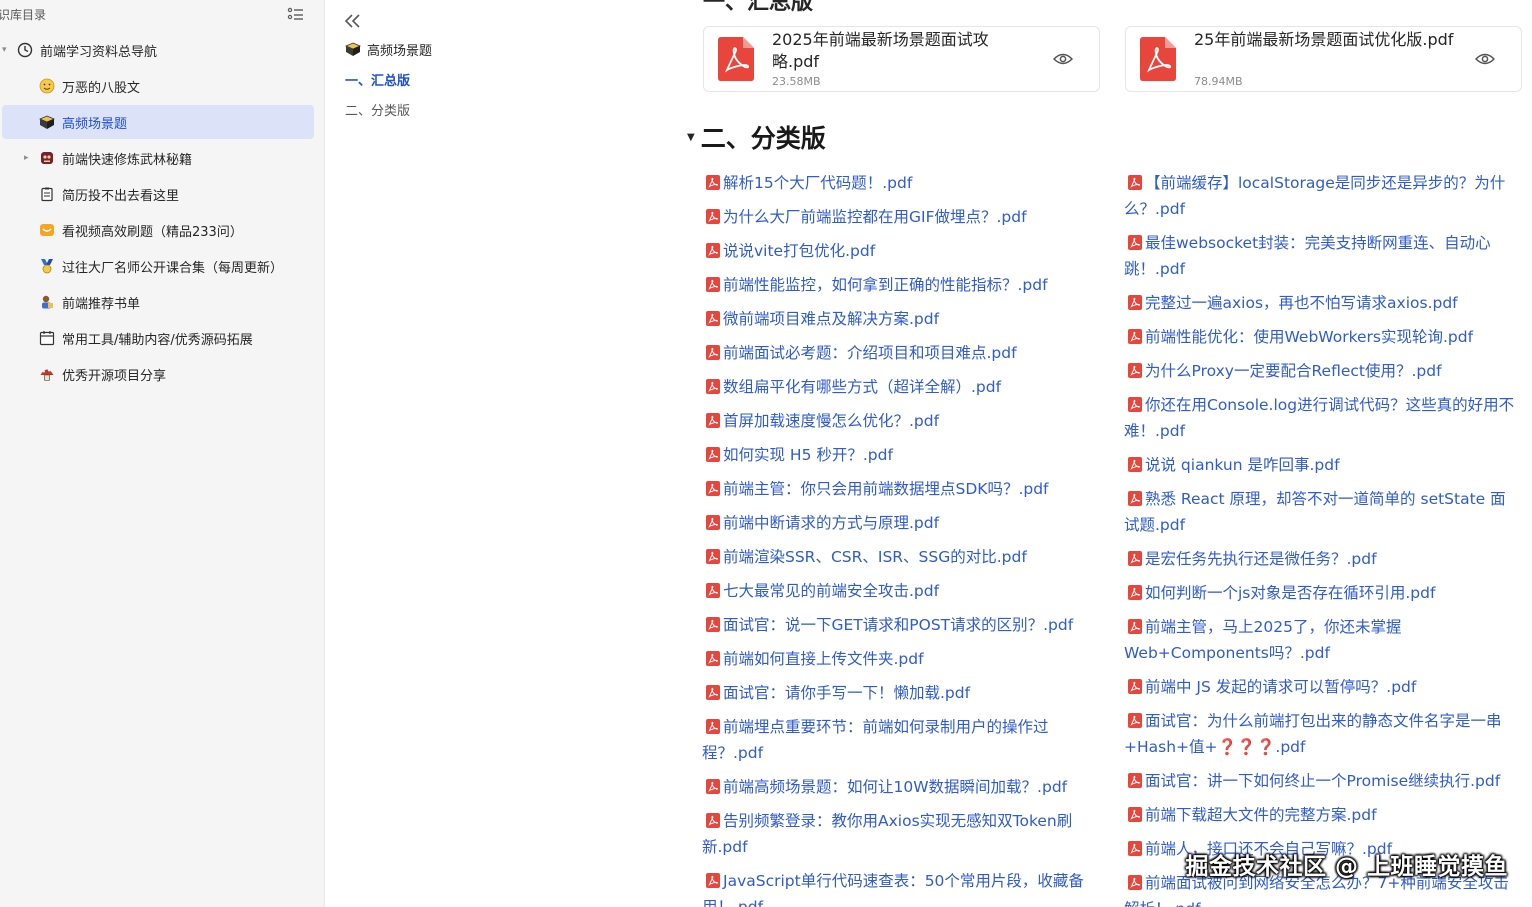 The width and height of the screenshot is (1532, 907). What do you see at coordinates (1321, 465) in the screenshot?
I see `pdf-attachment-link: 说说 qiankun 是咋回事.pdf` at bounding box center [1321, 465].